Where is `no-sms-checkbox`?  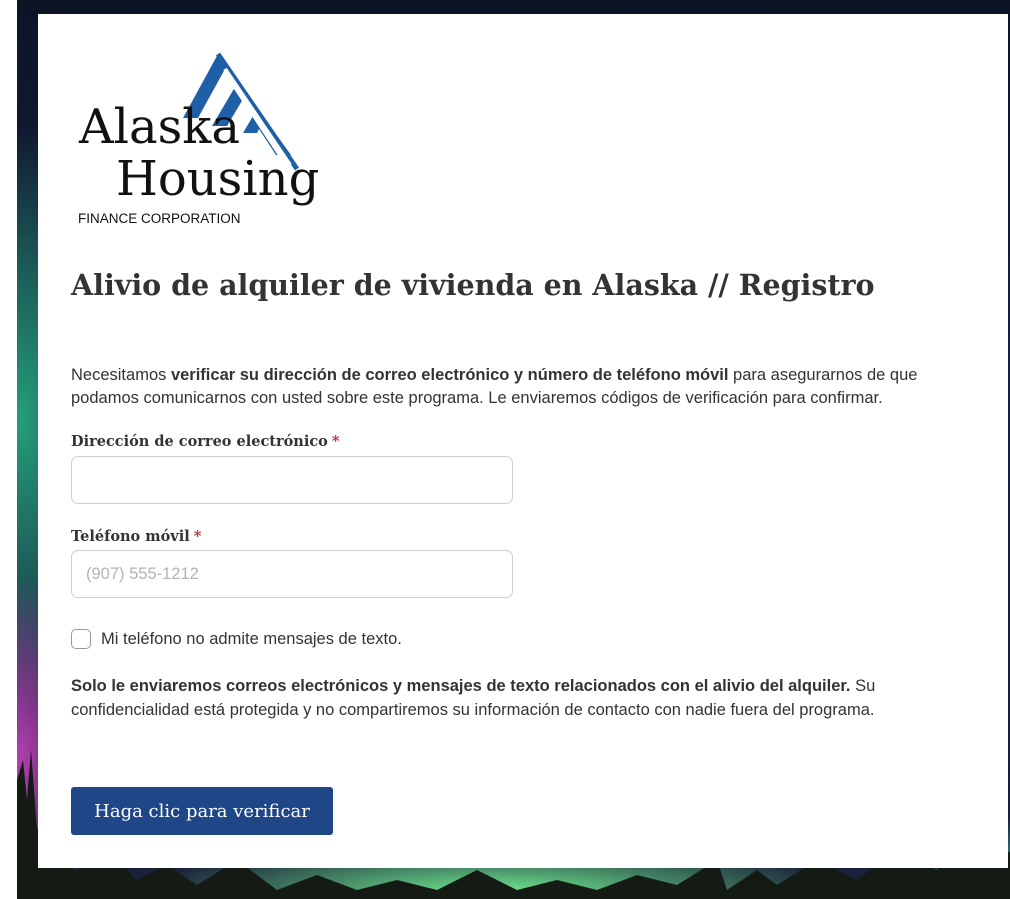 no-sms-checkbox is located at coordinates (81, 639).